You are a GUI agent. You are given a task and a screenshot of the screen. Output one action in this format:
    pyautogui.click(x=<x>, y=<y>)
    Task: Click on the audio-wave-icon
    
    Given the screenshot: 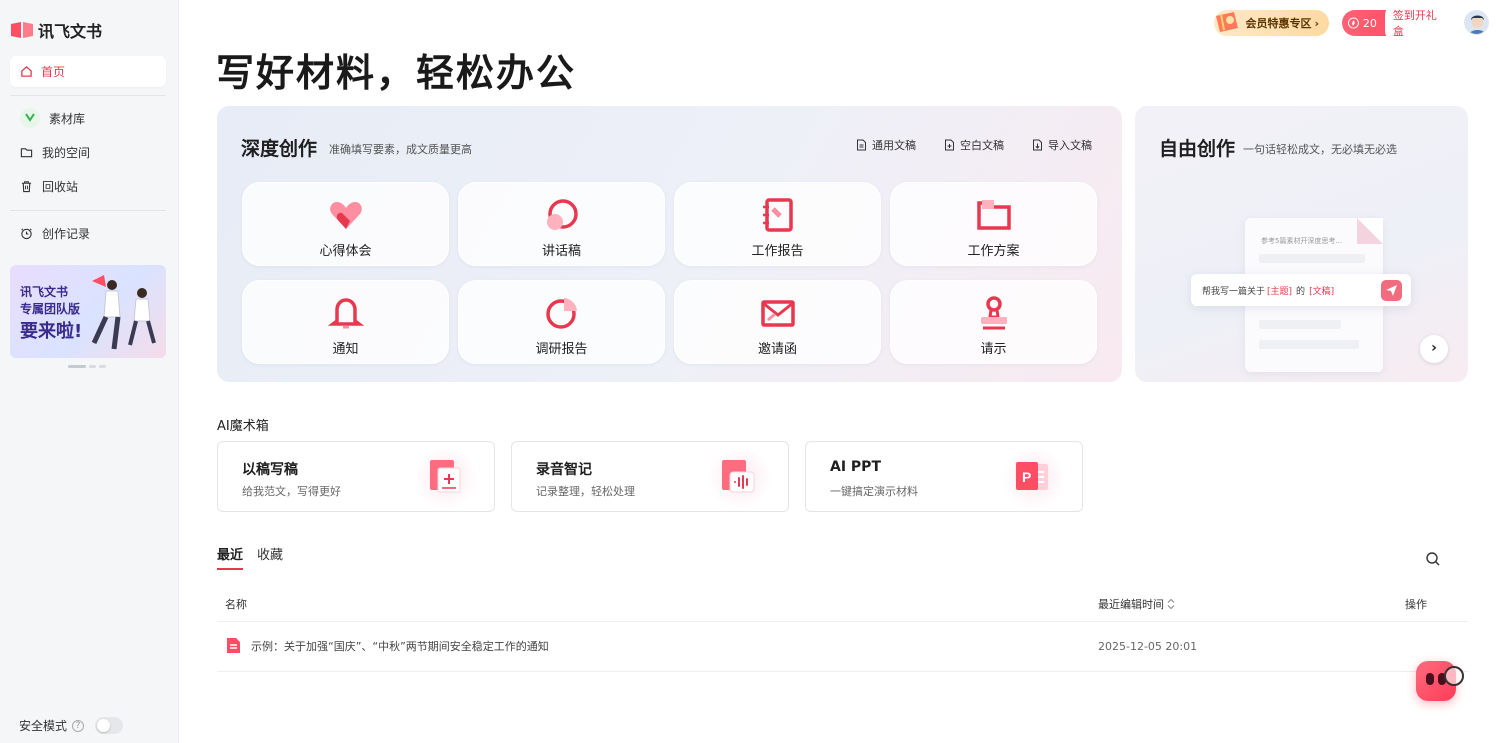 What is the action you would take?
    pyautogui.click(x=740, y=478)
    